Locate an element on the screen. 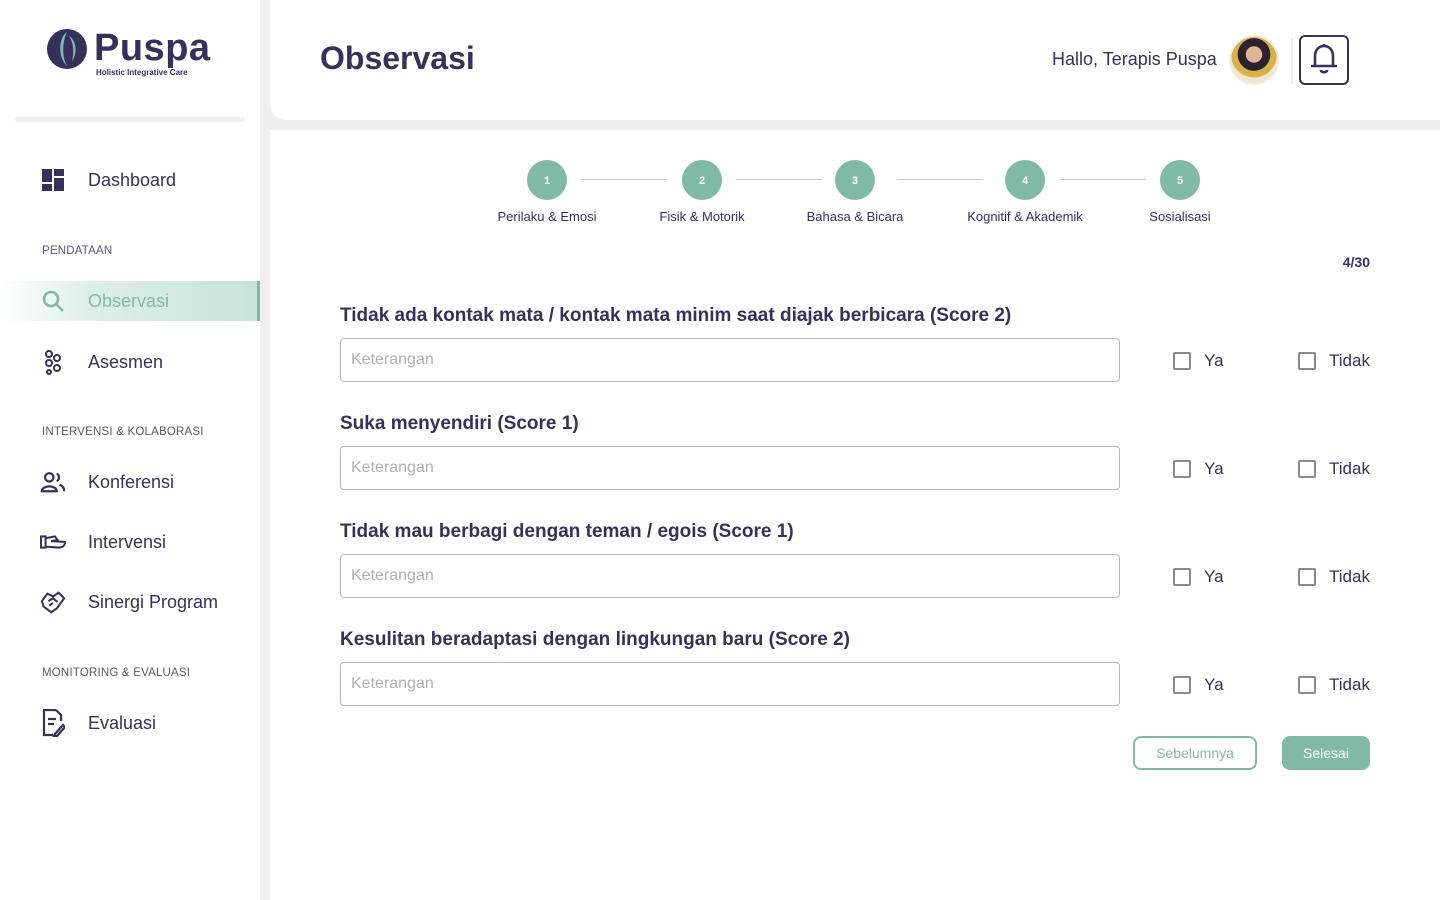  sidebar-item-label: Observasi is located at coordinates (129, 300).